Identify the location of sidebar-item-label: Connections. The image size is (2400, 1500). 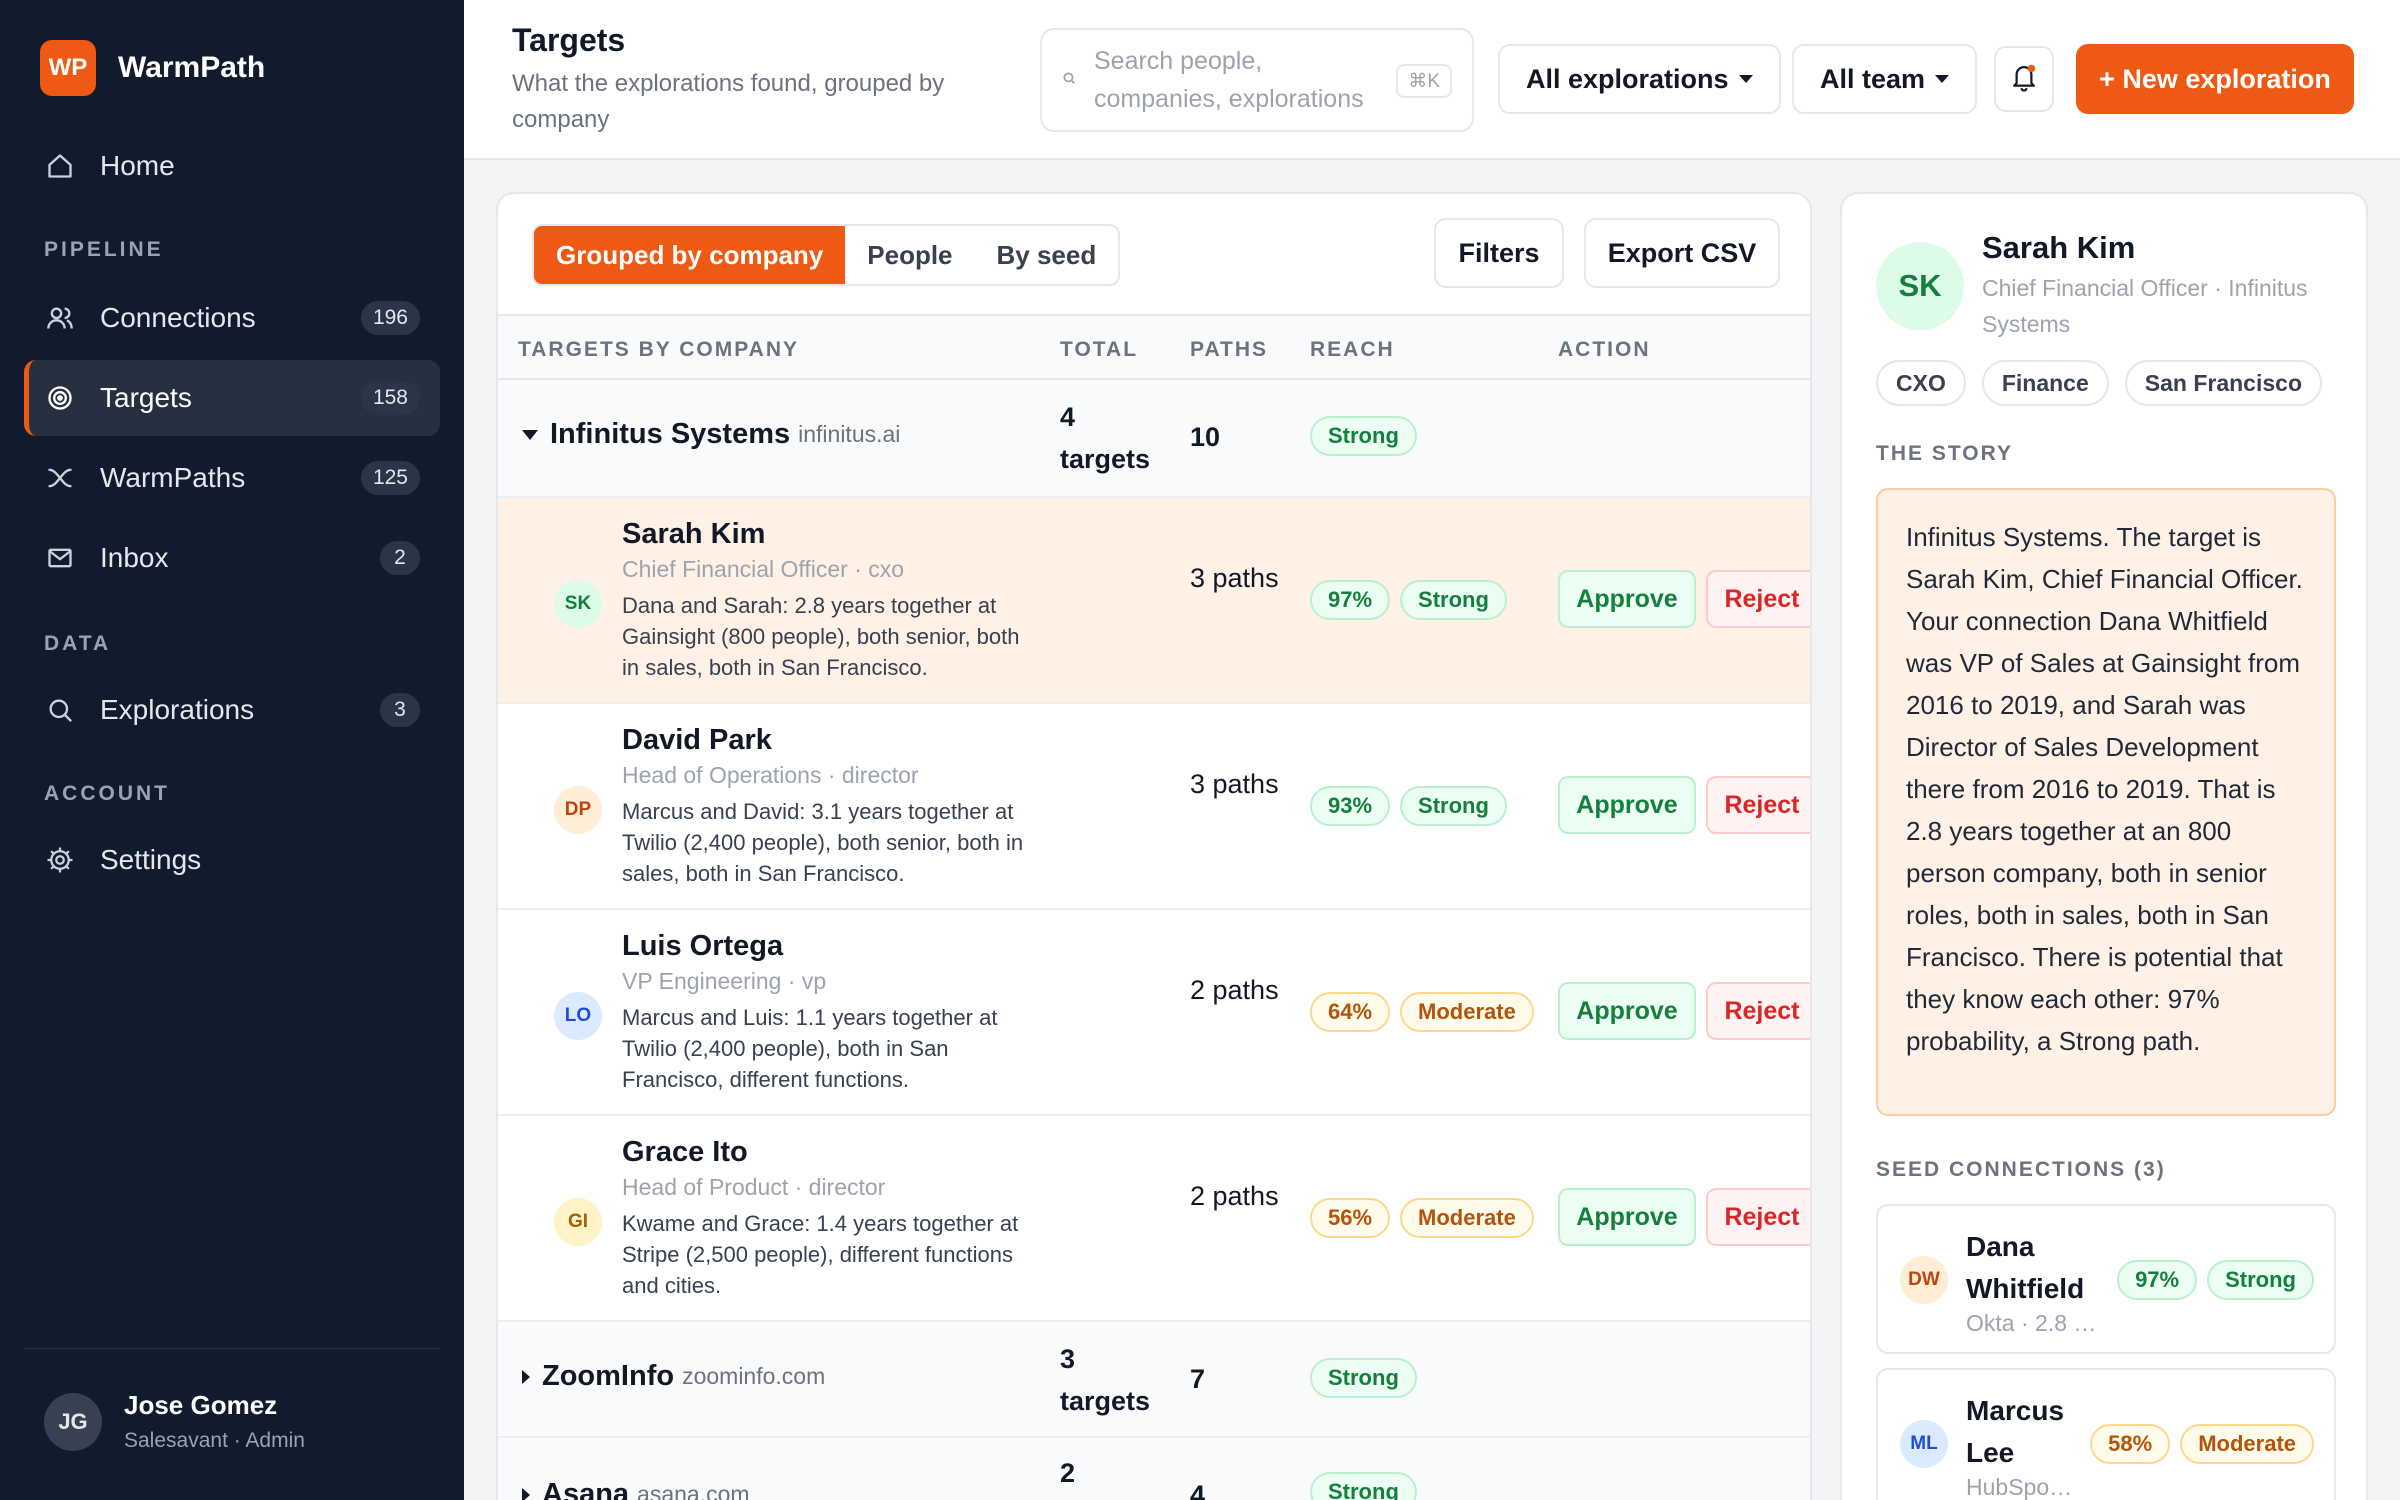
(178, 317).